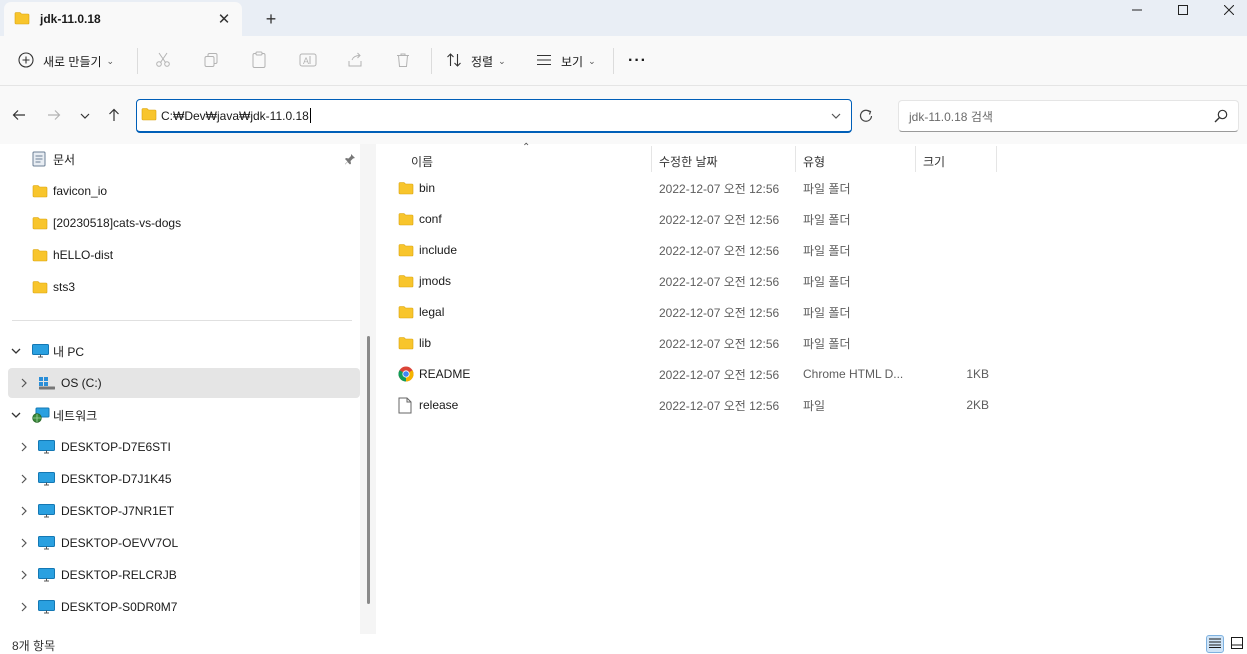 The width and height of the screenshot is (1247, 654). Describe the element at coordinates (368, 470) in the screenshot. I see `scrollbar-thumb` at that location.